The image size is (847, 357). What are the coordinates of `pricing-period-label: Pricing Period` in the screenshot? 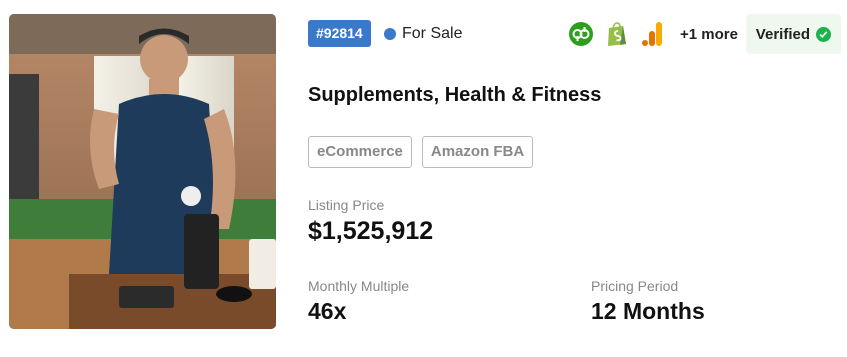 It's located at (635, 286).